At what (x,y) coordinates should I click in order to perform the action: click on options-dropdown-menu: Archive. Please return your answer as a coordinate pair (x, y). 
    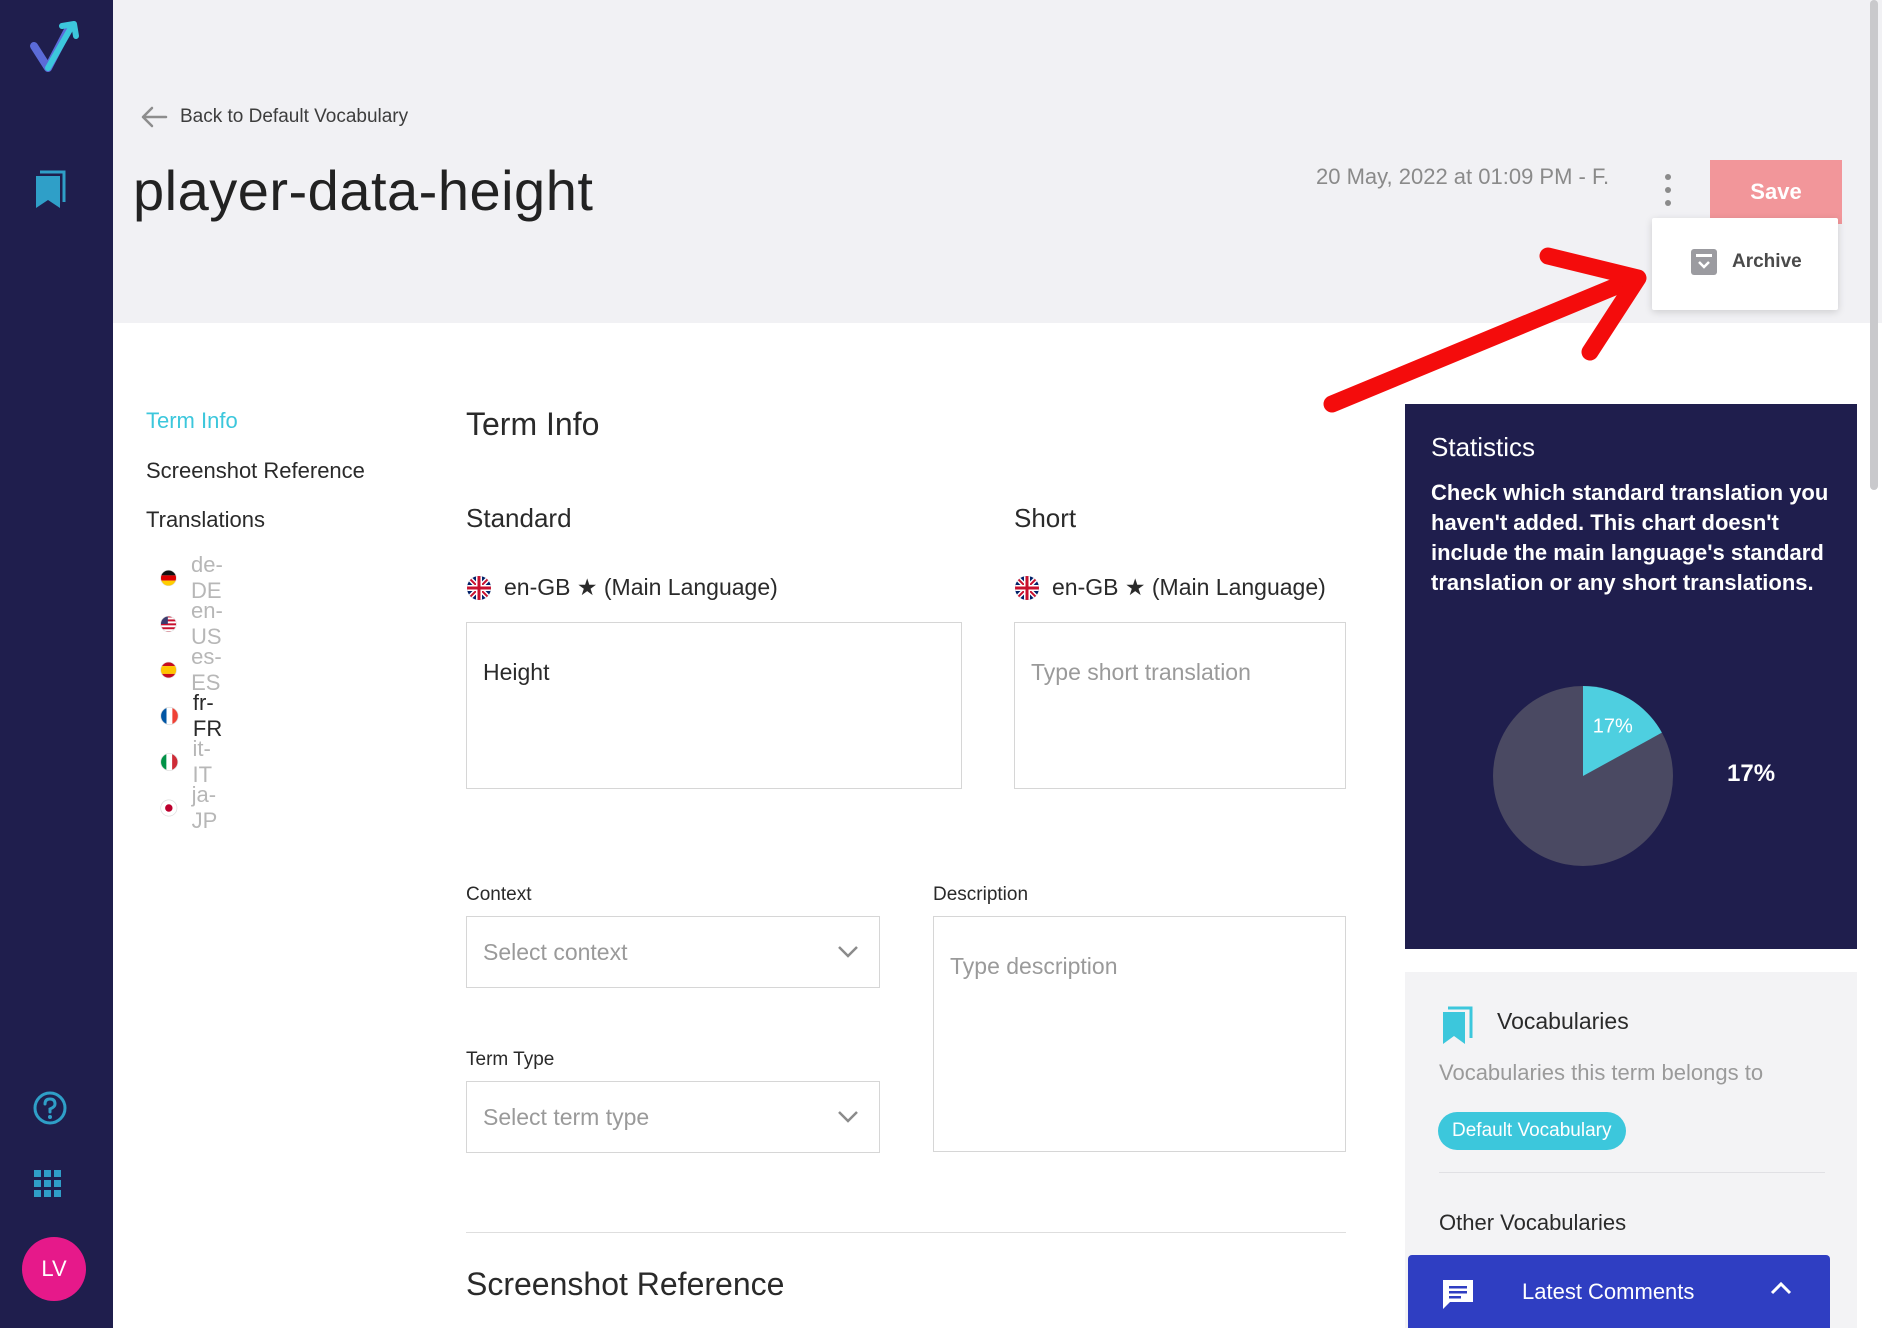
    Looking at the image, I should click on (1745, 264).